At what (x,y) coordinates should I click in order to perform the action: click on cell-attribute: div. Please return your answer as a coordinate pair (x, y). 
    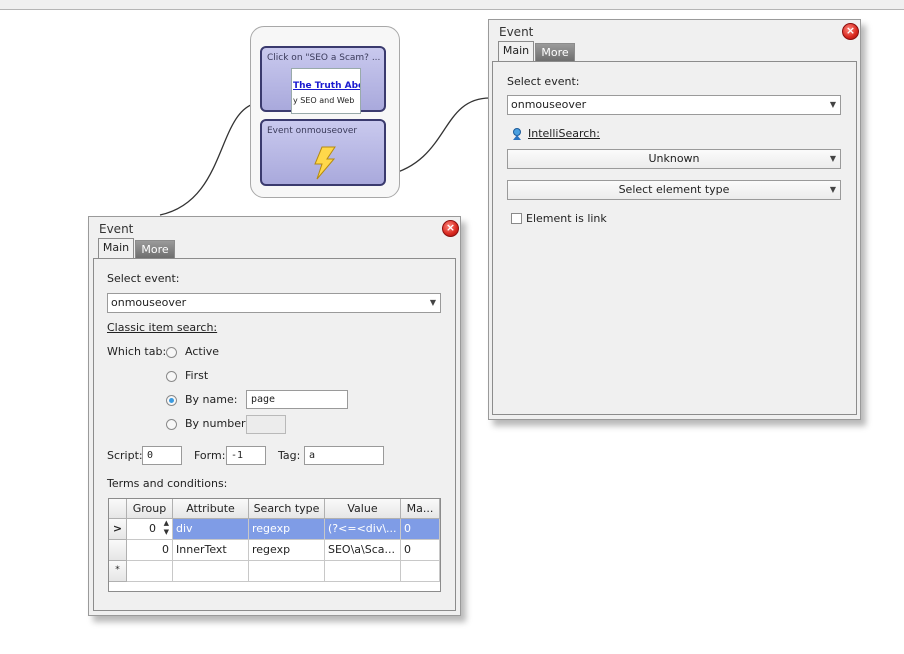
    Looking at the image, I should click on (211, 529).